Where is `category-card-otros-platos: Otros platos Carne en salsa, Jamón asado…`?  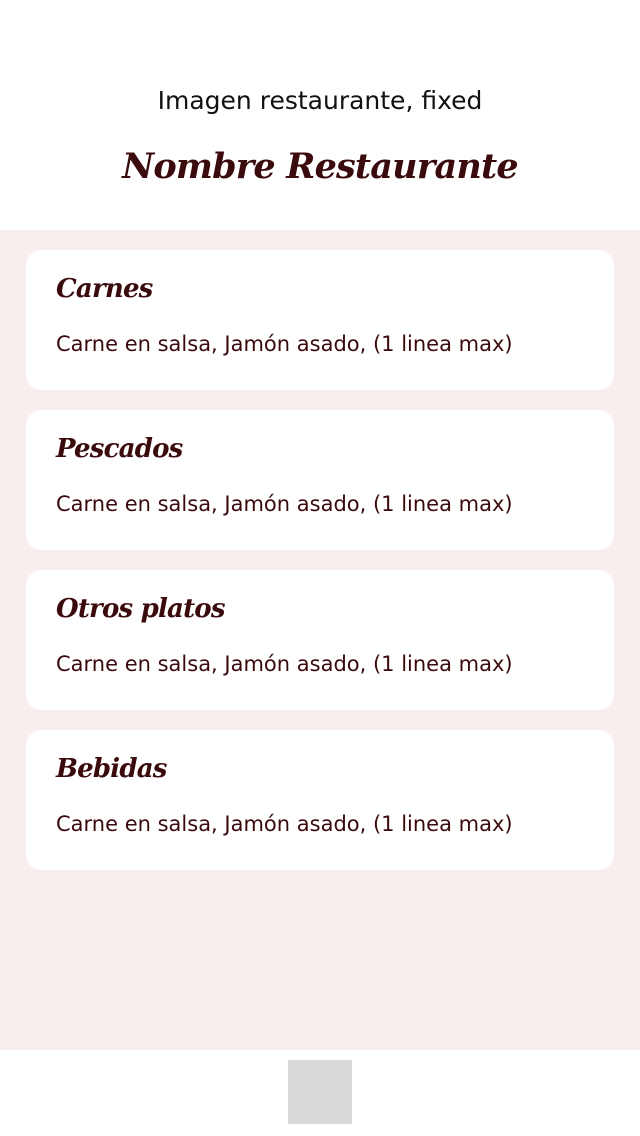 category-card-otros-platos: Otros platos Carne en salsa, Jamón asado… is located at coordinates (320, 640).